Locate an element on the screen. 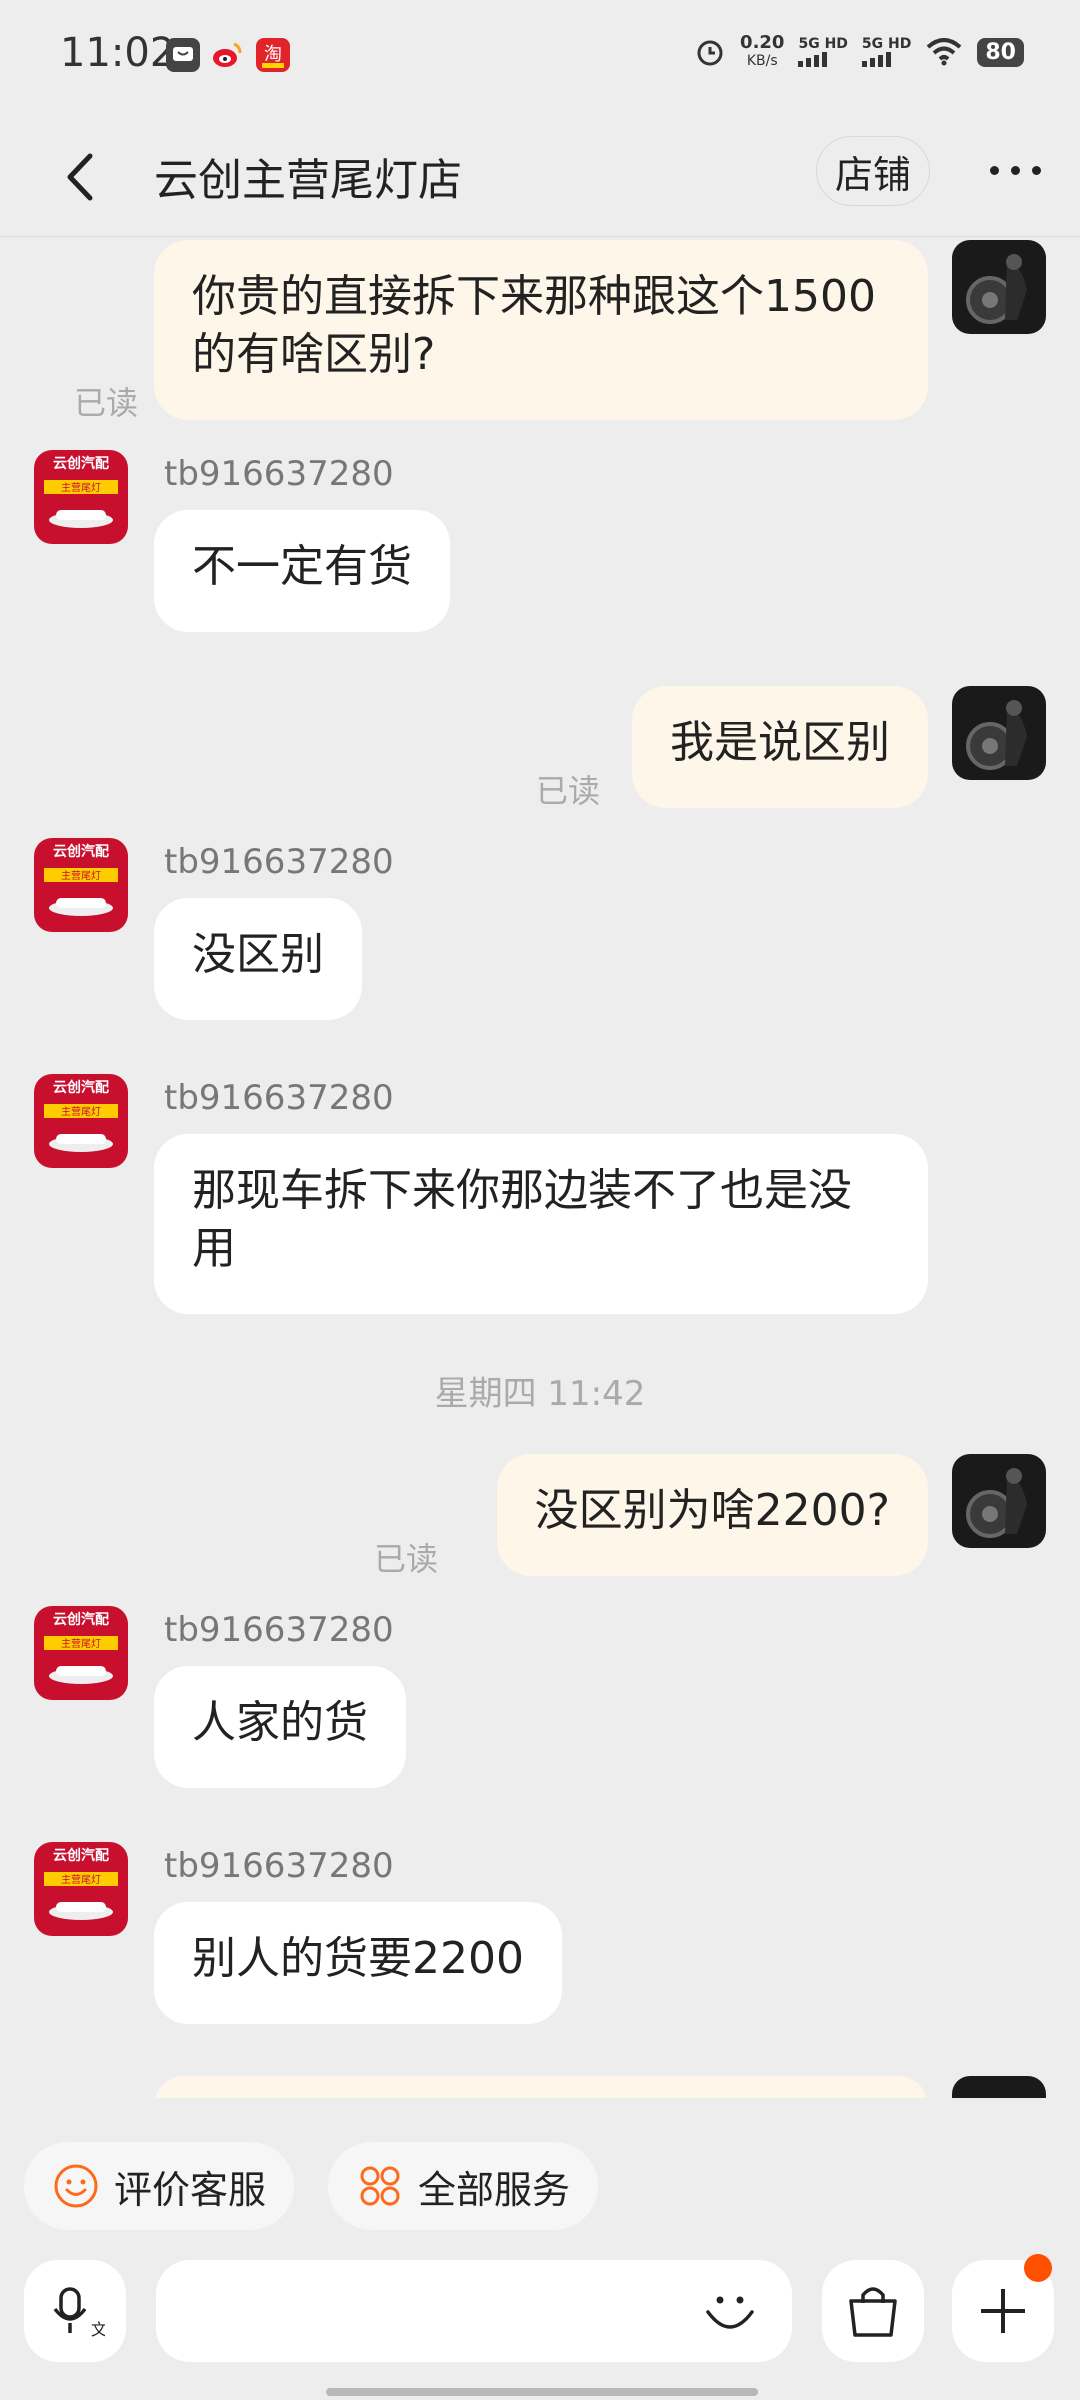 The height and width of the screenshot is (2400, 1080). shop-message-bubble: 没区别 is located at coordinates (258, 959).